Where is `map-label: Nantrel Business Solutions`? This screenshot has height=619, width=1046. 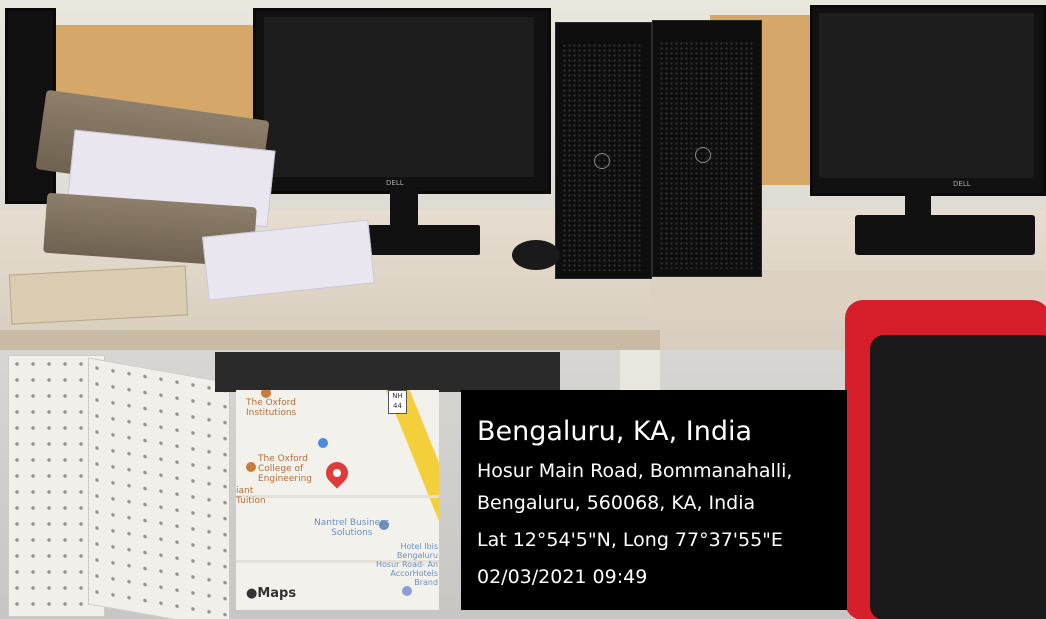
map-label: Nantrel Business Solutions is located at coordinates (352, 528).